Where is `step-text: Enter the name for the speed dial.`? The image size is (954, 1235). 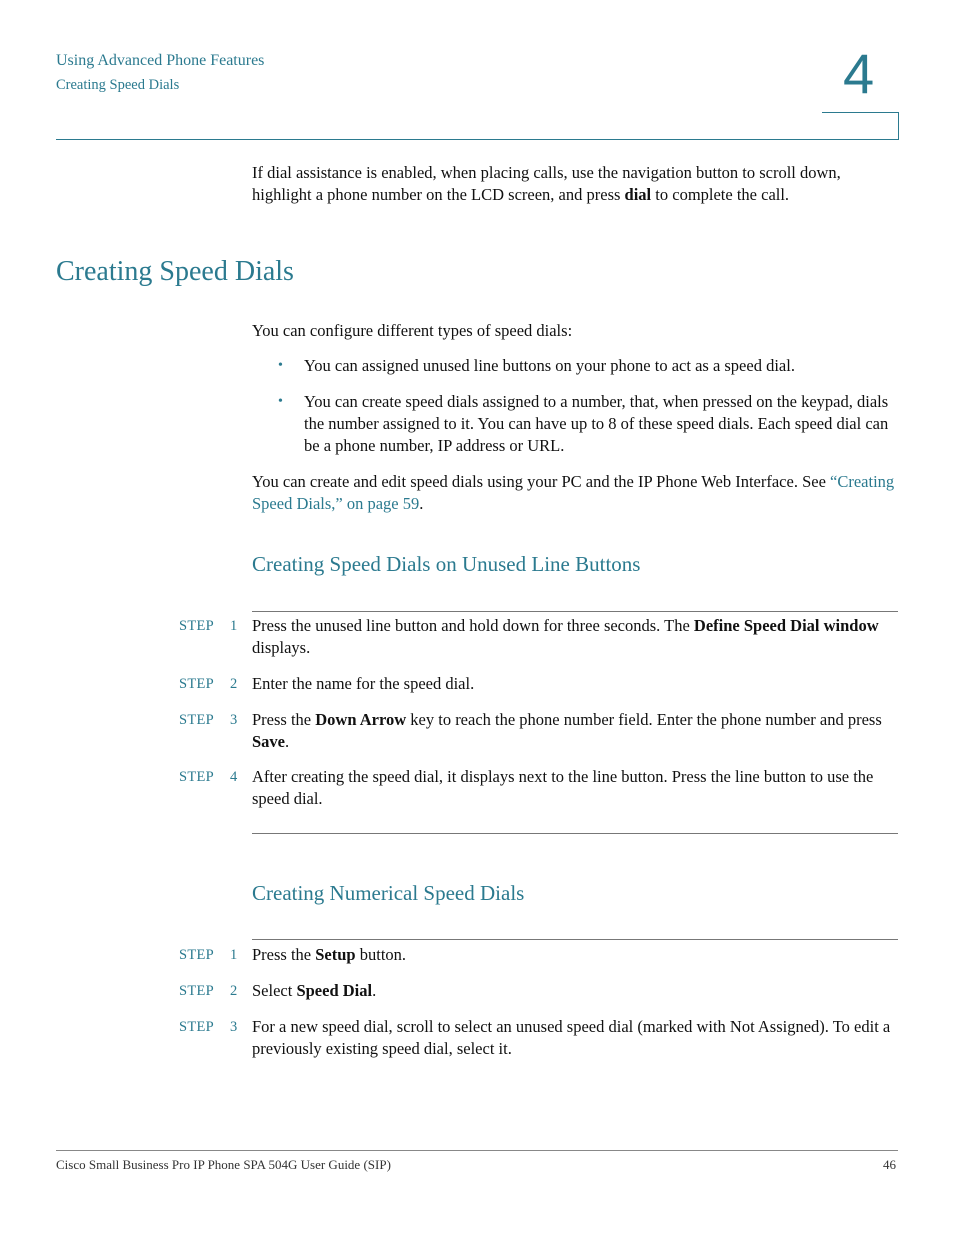 step-text: Enter the name for the speed dial. is located at coordinates (363, 683).